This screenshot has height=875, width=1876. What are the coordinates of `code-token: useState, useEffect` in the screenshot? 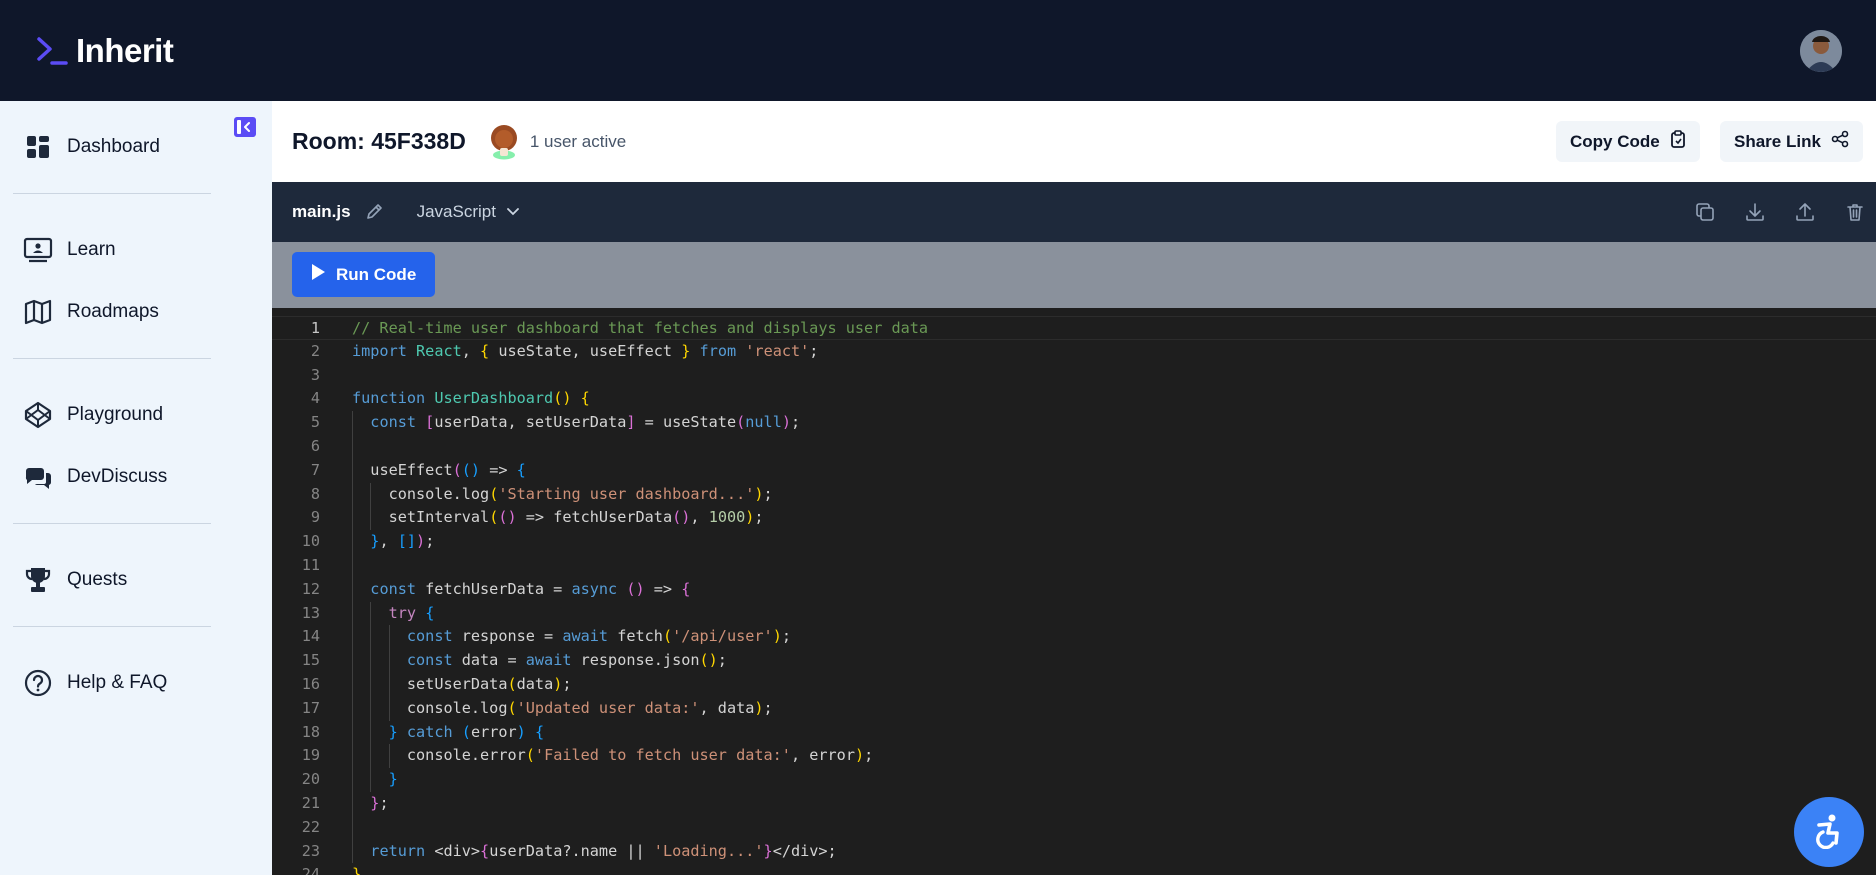 It's located at (585, 350).